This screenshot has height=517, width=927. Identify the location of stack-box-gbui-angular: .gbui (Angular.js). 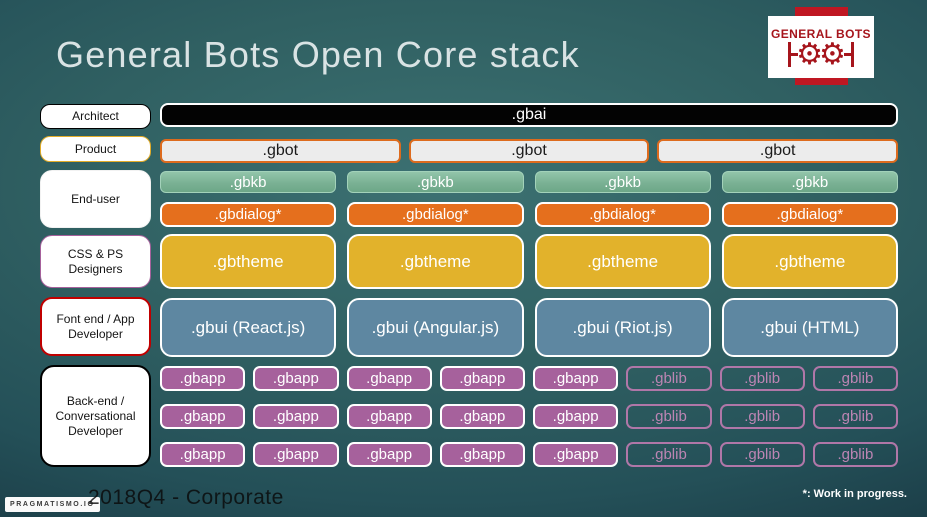
(435, 327).